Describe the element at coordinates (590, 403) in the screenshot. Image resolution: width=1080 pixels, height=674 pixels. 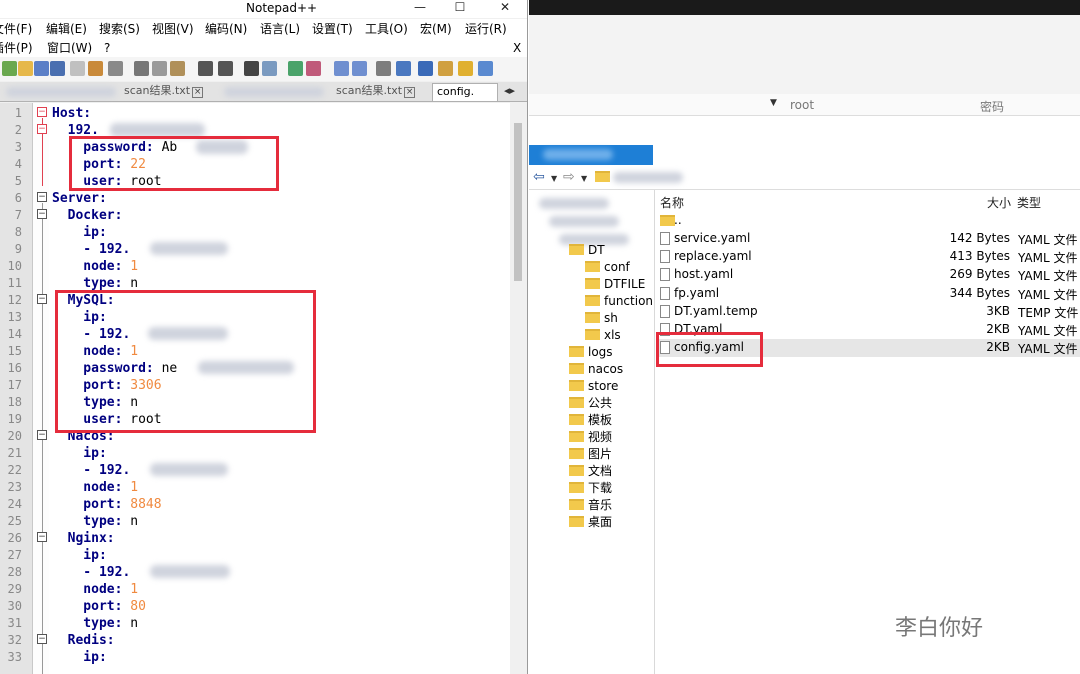
I see `tree-item-公共: 公共` at that location.